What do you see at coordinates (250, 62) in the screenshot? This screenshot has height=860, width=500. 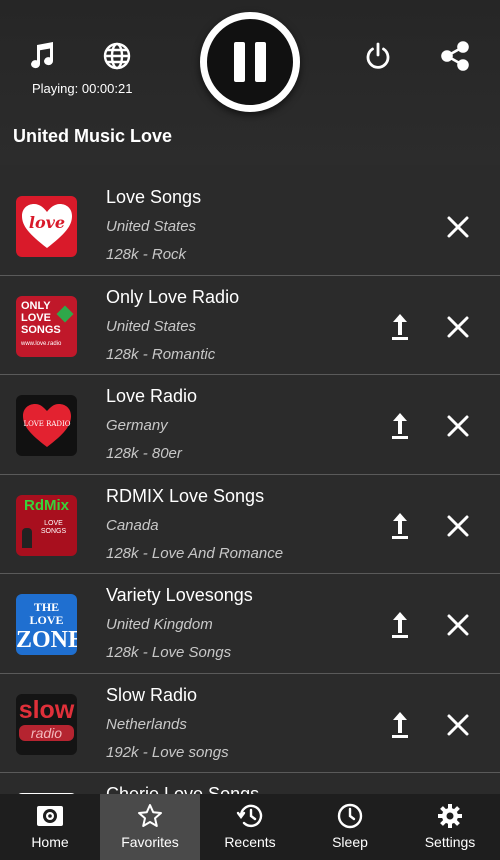 I see `pause-button` at bounding box center [250, 62].